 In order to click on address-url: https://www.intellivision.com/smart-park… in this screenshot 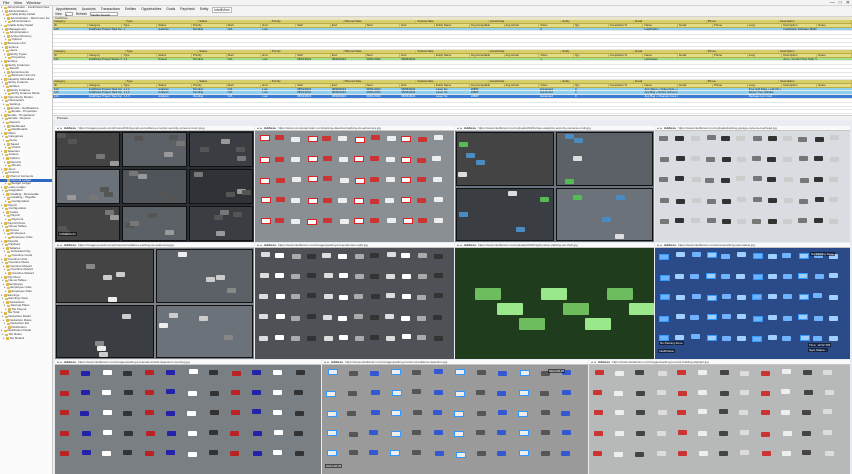, I will do `click(716, 245)`.